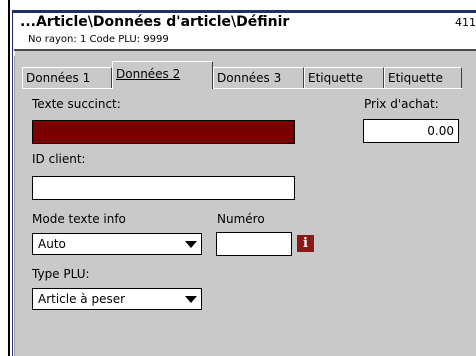 This screenshot has width=476, height=356. What do you see at coordinates (344, 77) in the screenshot?
I see `tab-etiquette-1: Etiquette` at bounding box center [344, 77].